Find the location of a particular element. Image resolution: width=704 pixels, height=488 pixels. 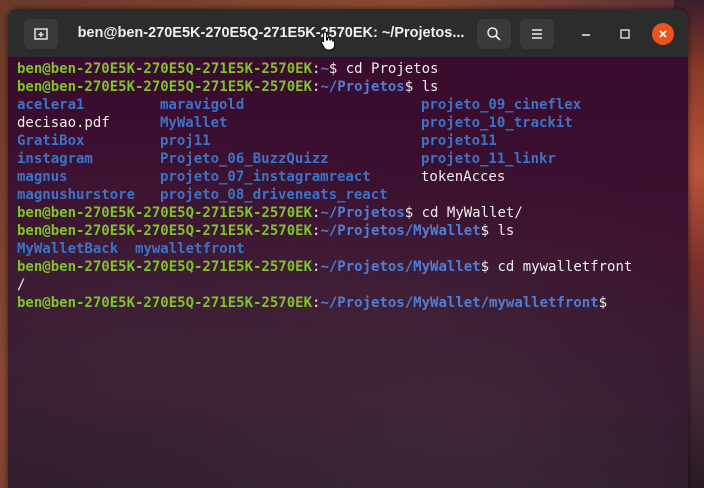

close-button is located at coordinates (663, 34).